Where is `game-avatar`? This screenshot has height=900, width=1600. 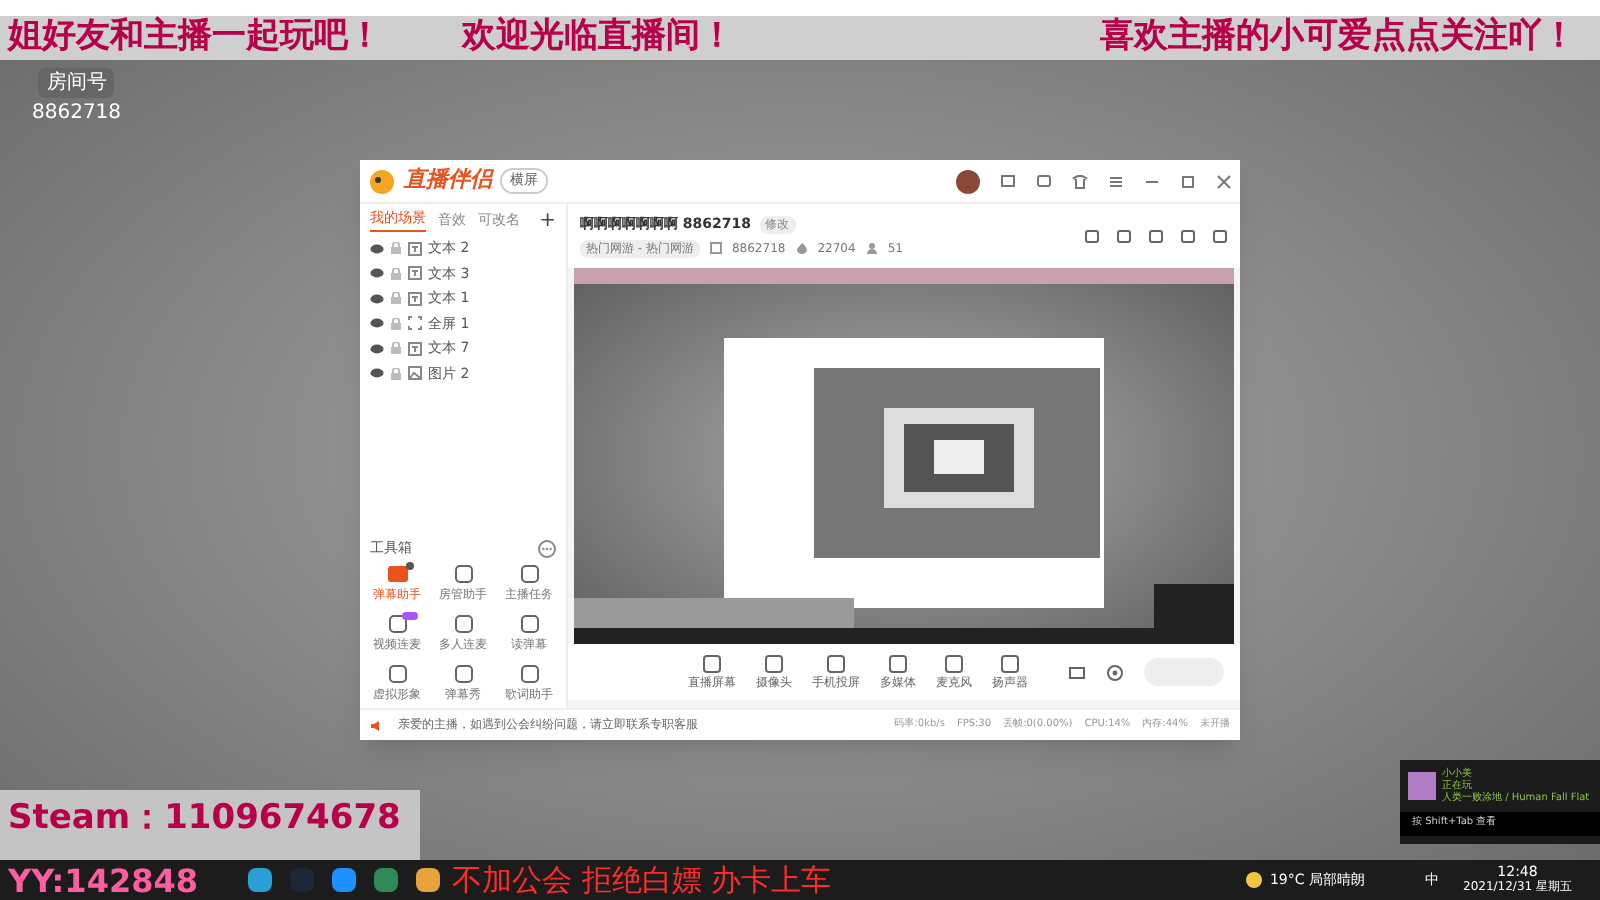 game-avatar is located at coordinates (1422, 786).